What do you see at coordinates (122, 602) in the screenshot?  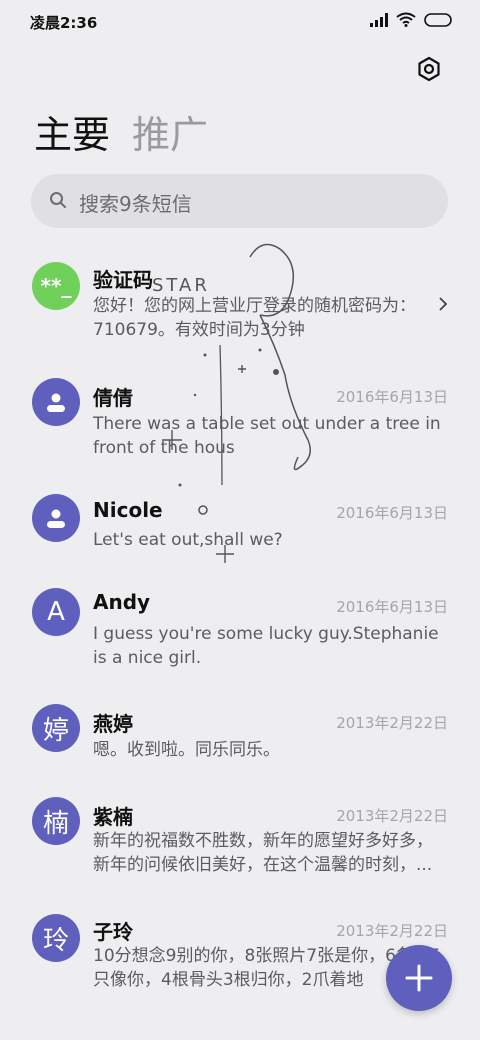 I see `sender-name: Andy` at bounding box center [122, 602].